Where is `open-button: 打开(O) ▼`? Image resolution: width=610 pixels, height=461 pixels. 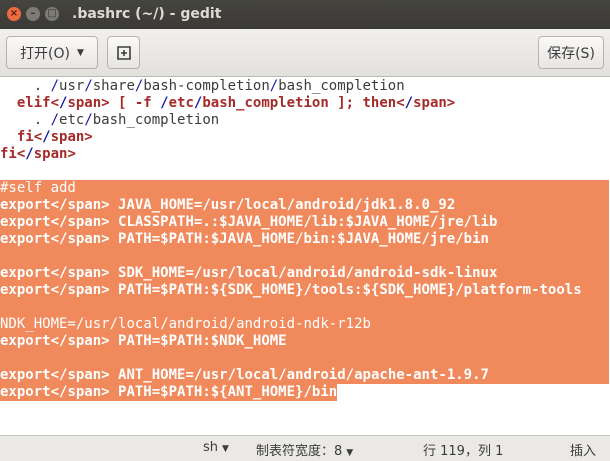 open-button: 打开(O) ▼ is located at coordinates (52, 52).